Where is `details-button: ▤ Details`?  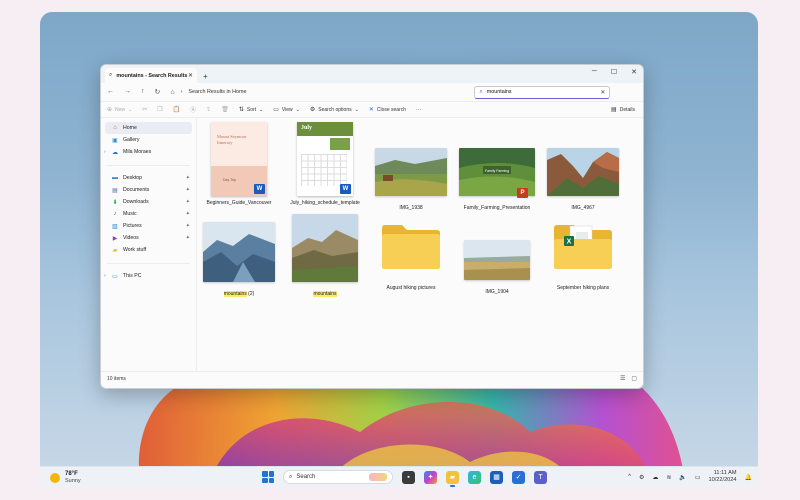
details-button: ▤ Details is located at coordinates (623, 110).